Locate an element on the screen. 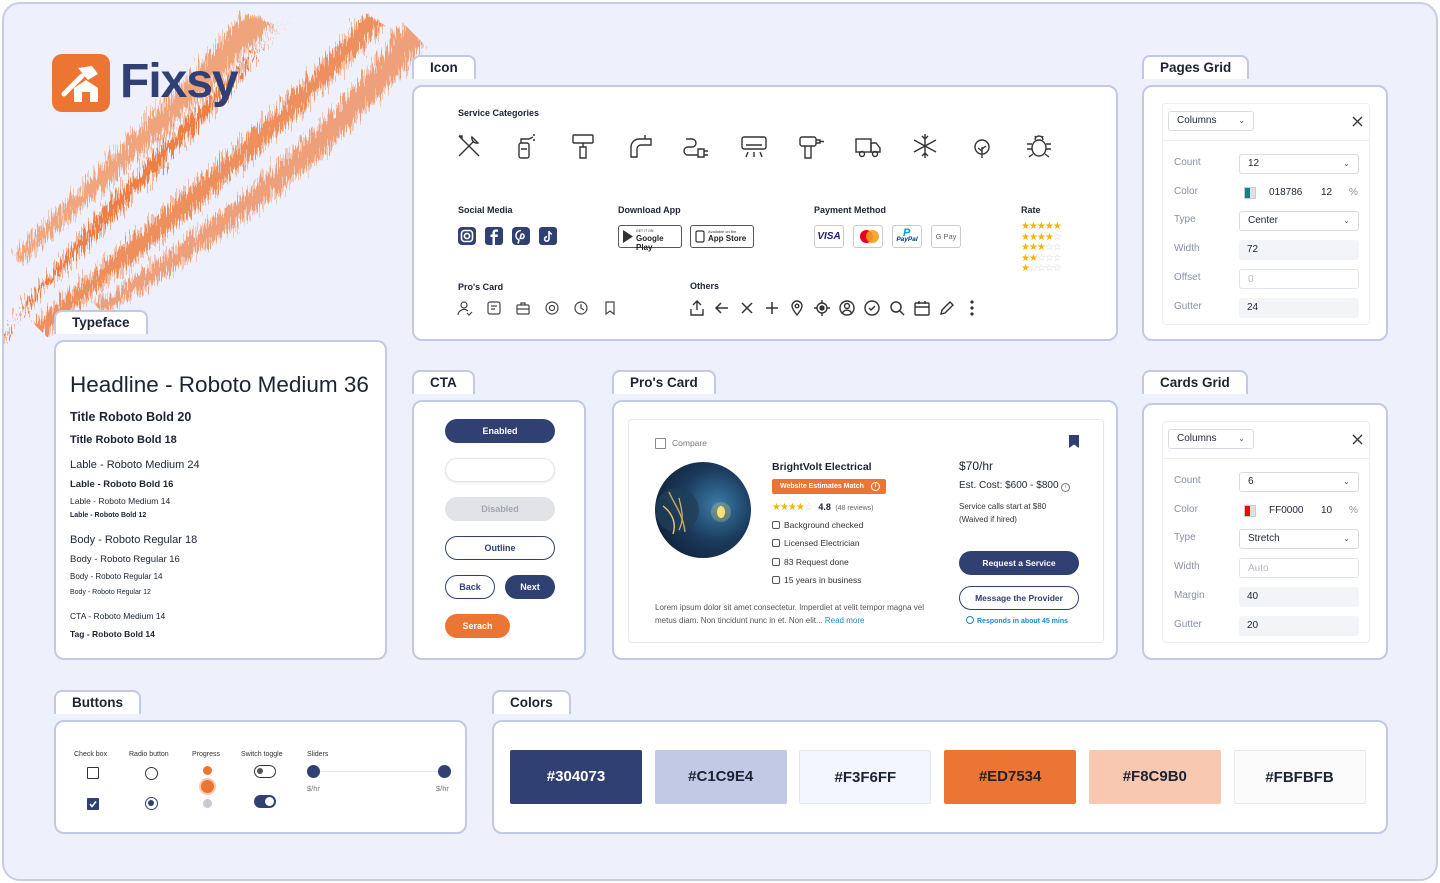 This screenshot has height=883, width=1440. instagram-icon is located at coordinates (467, 236).